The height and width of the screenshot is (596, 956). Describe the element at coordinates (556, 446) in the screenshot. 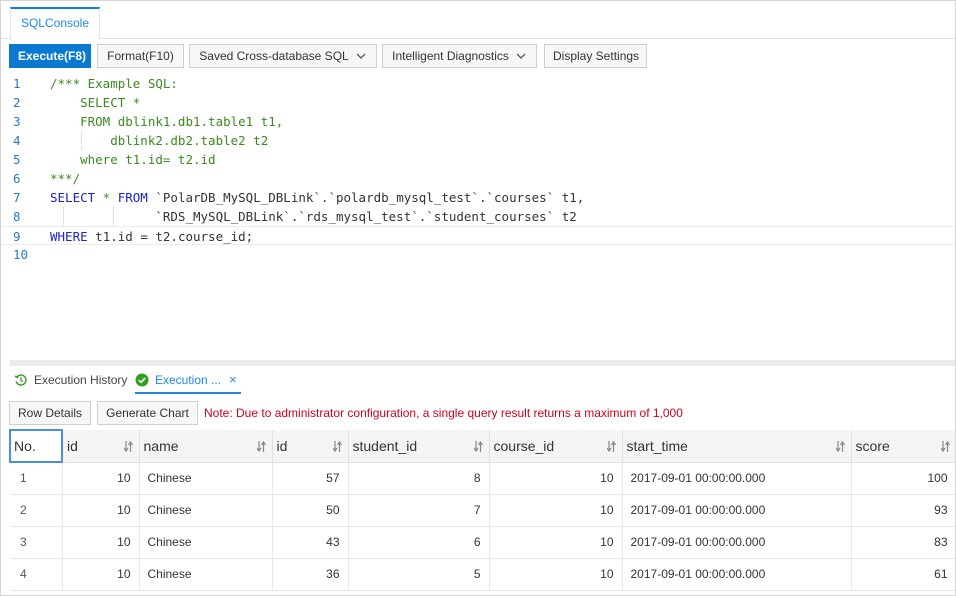

I see `column-header-course-id: course_id` at that location.